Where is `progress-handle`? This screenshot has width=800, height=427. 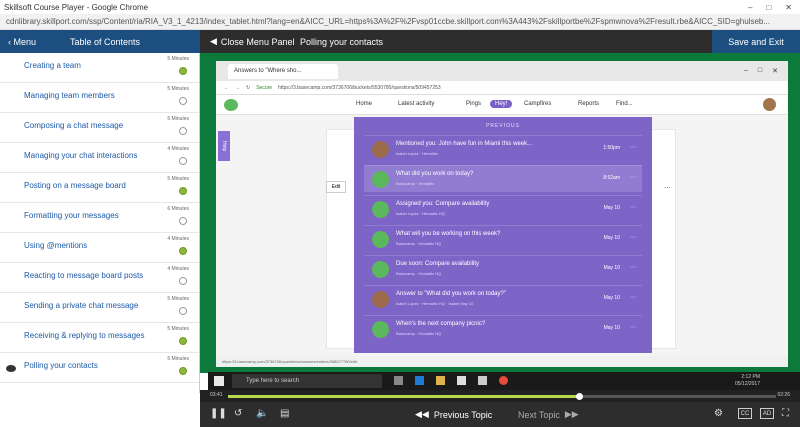 progress-handle is located at coordinates (579, 396).